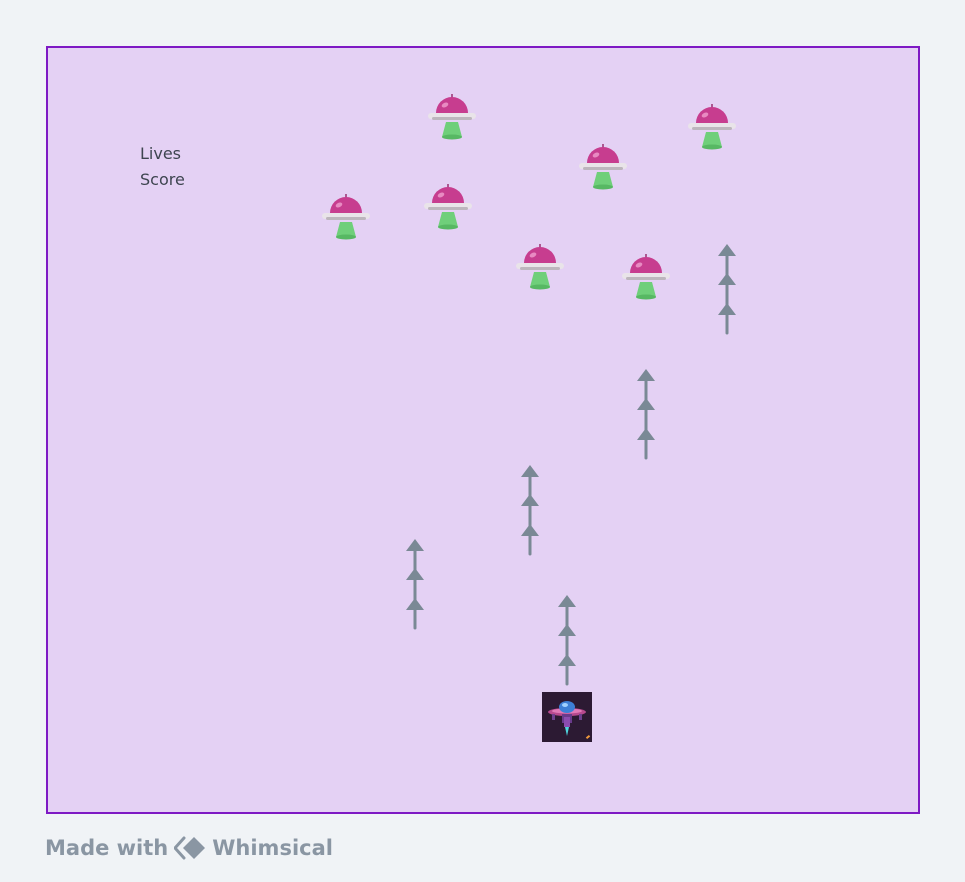  I want to click on lives-label: Lives, so click(161, 153).